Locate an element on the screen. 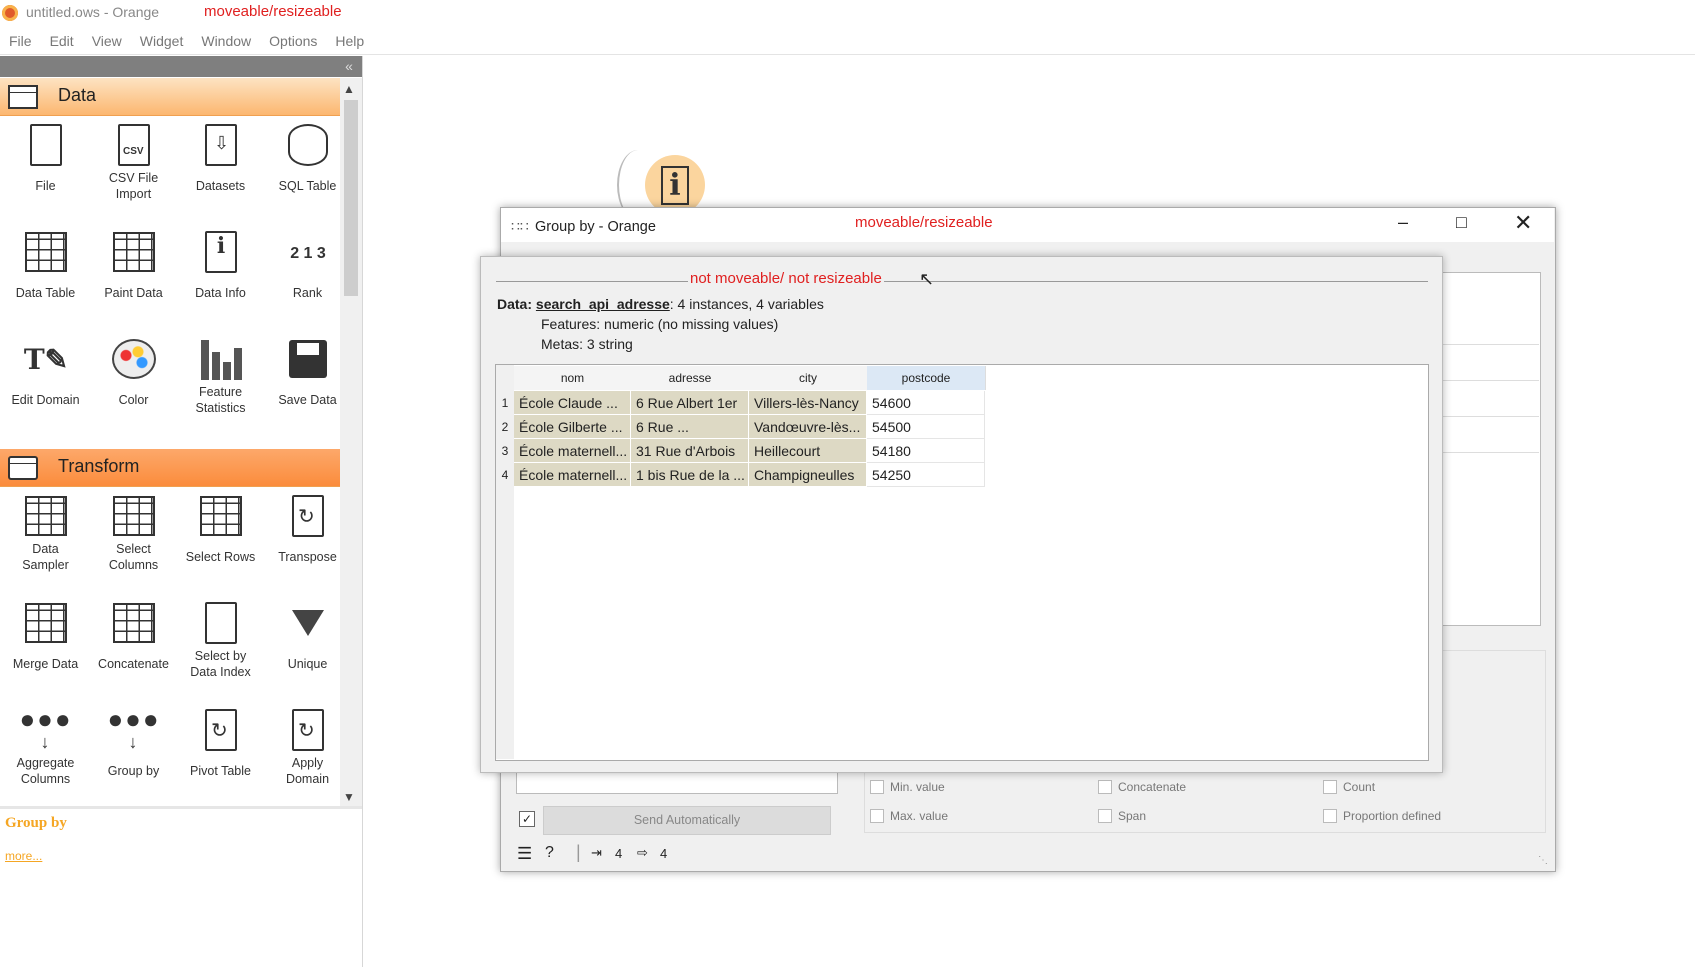 Image resolution: width=1695 pixels, height=967 pixels. rank-icon-glyph: 2 1 3 is located at coordinates (308, 253).